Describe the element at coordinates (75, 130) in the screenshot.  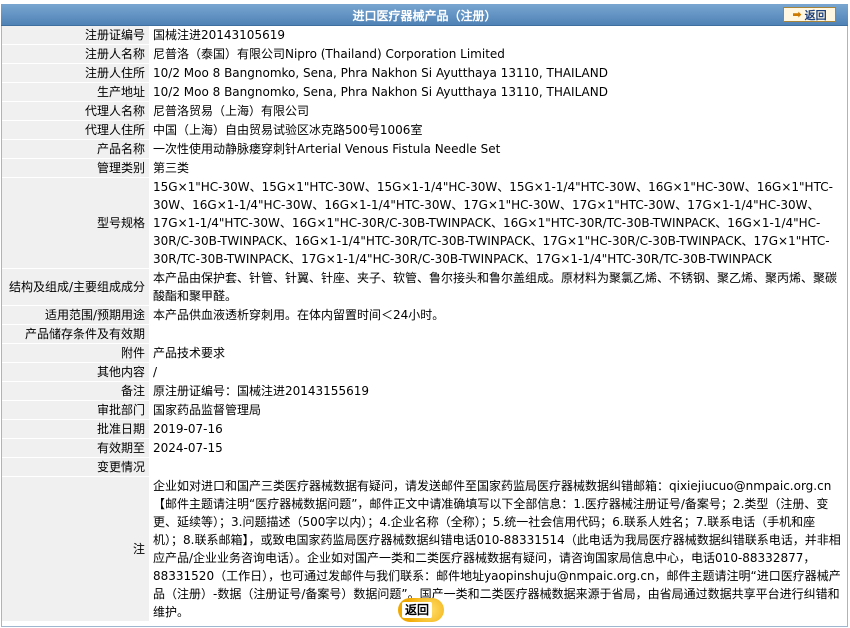
I see `field-label: 代理人住所` at that location.